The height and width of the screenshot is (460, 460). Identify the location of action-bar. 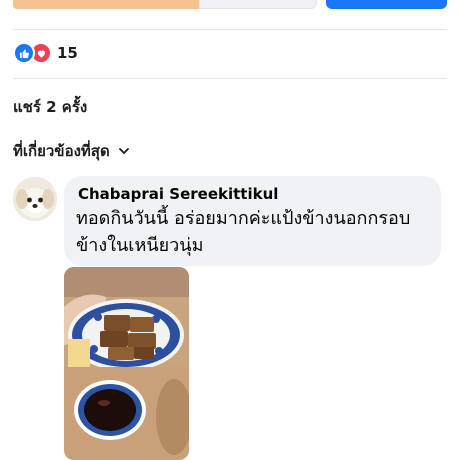
(230, 6).